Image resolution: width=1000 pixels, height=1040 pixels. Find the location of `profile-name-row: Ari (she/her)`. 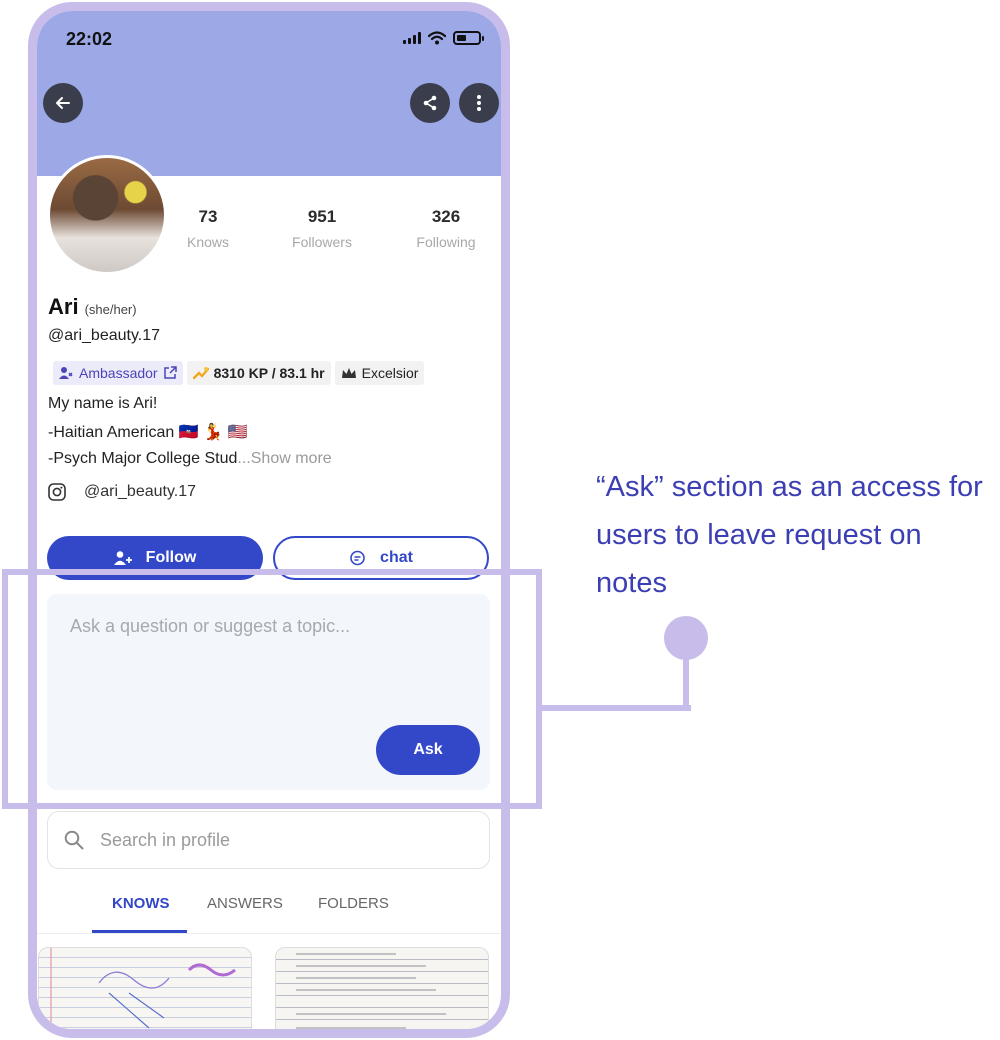

profile-name-row: Ari (she/her) is located at coordinates (92, 307).